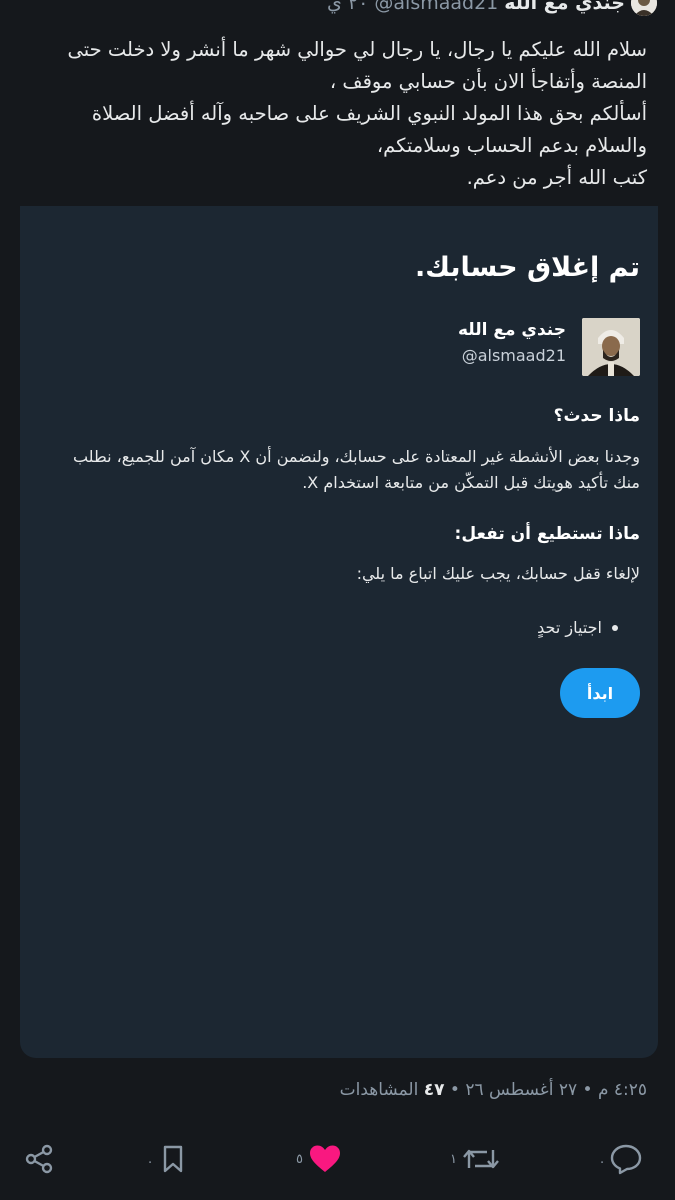 The width and height of the screenshot is (675, 1200). I want to click on author-handle: @alsmaad21, so click(436, 7).